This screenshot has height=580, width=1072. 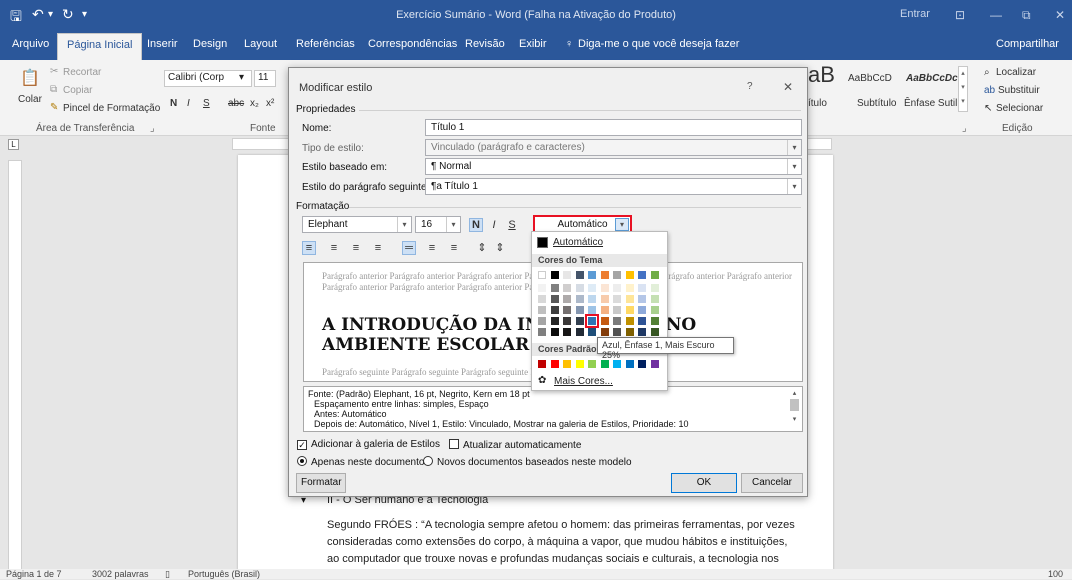 I want to click on bold-icon: N, so click(x=173, y=103).